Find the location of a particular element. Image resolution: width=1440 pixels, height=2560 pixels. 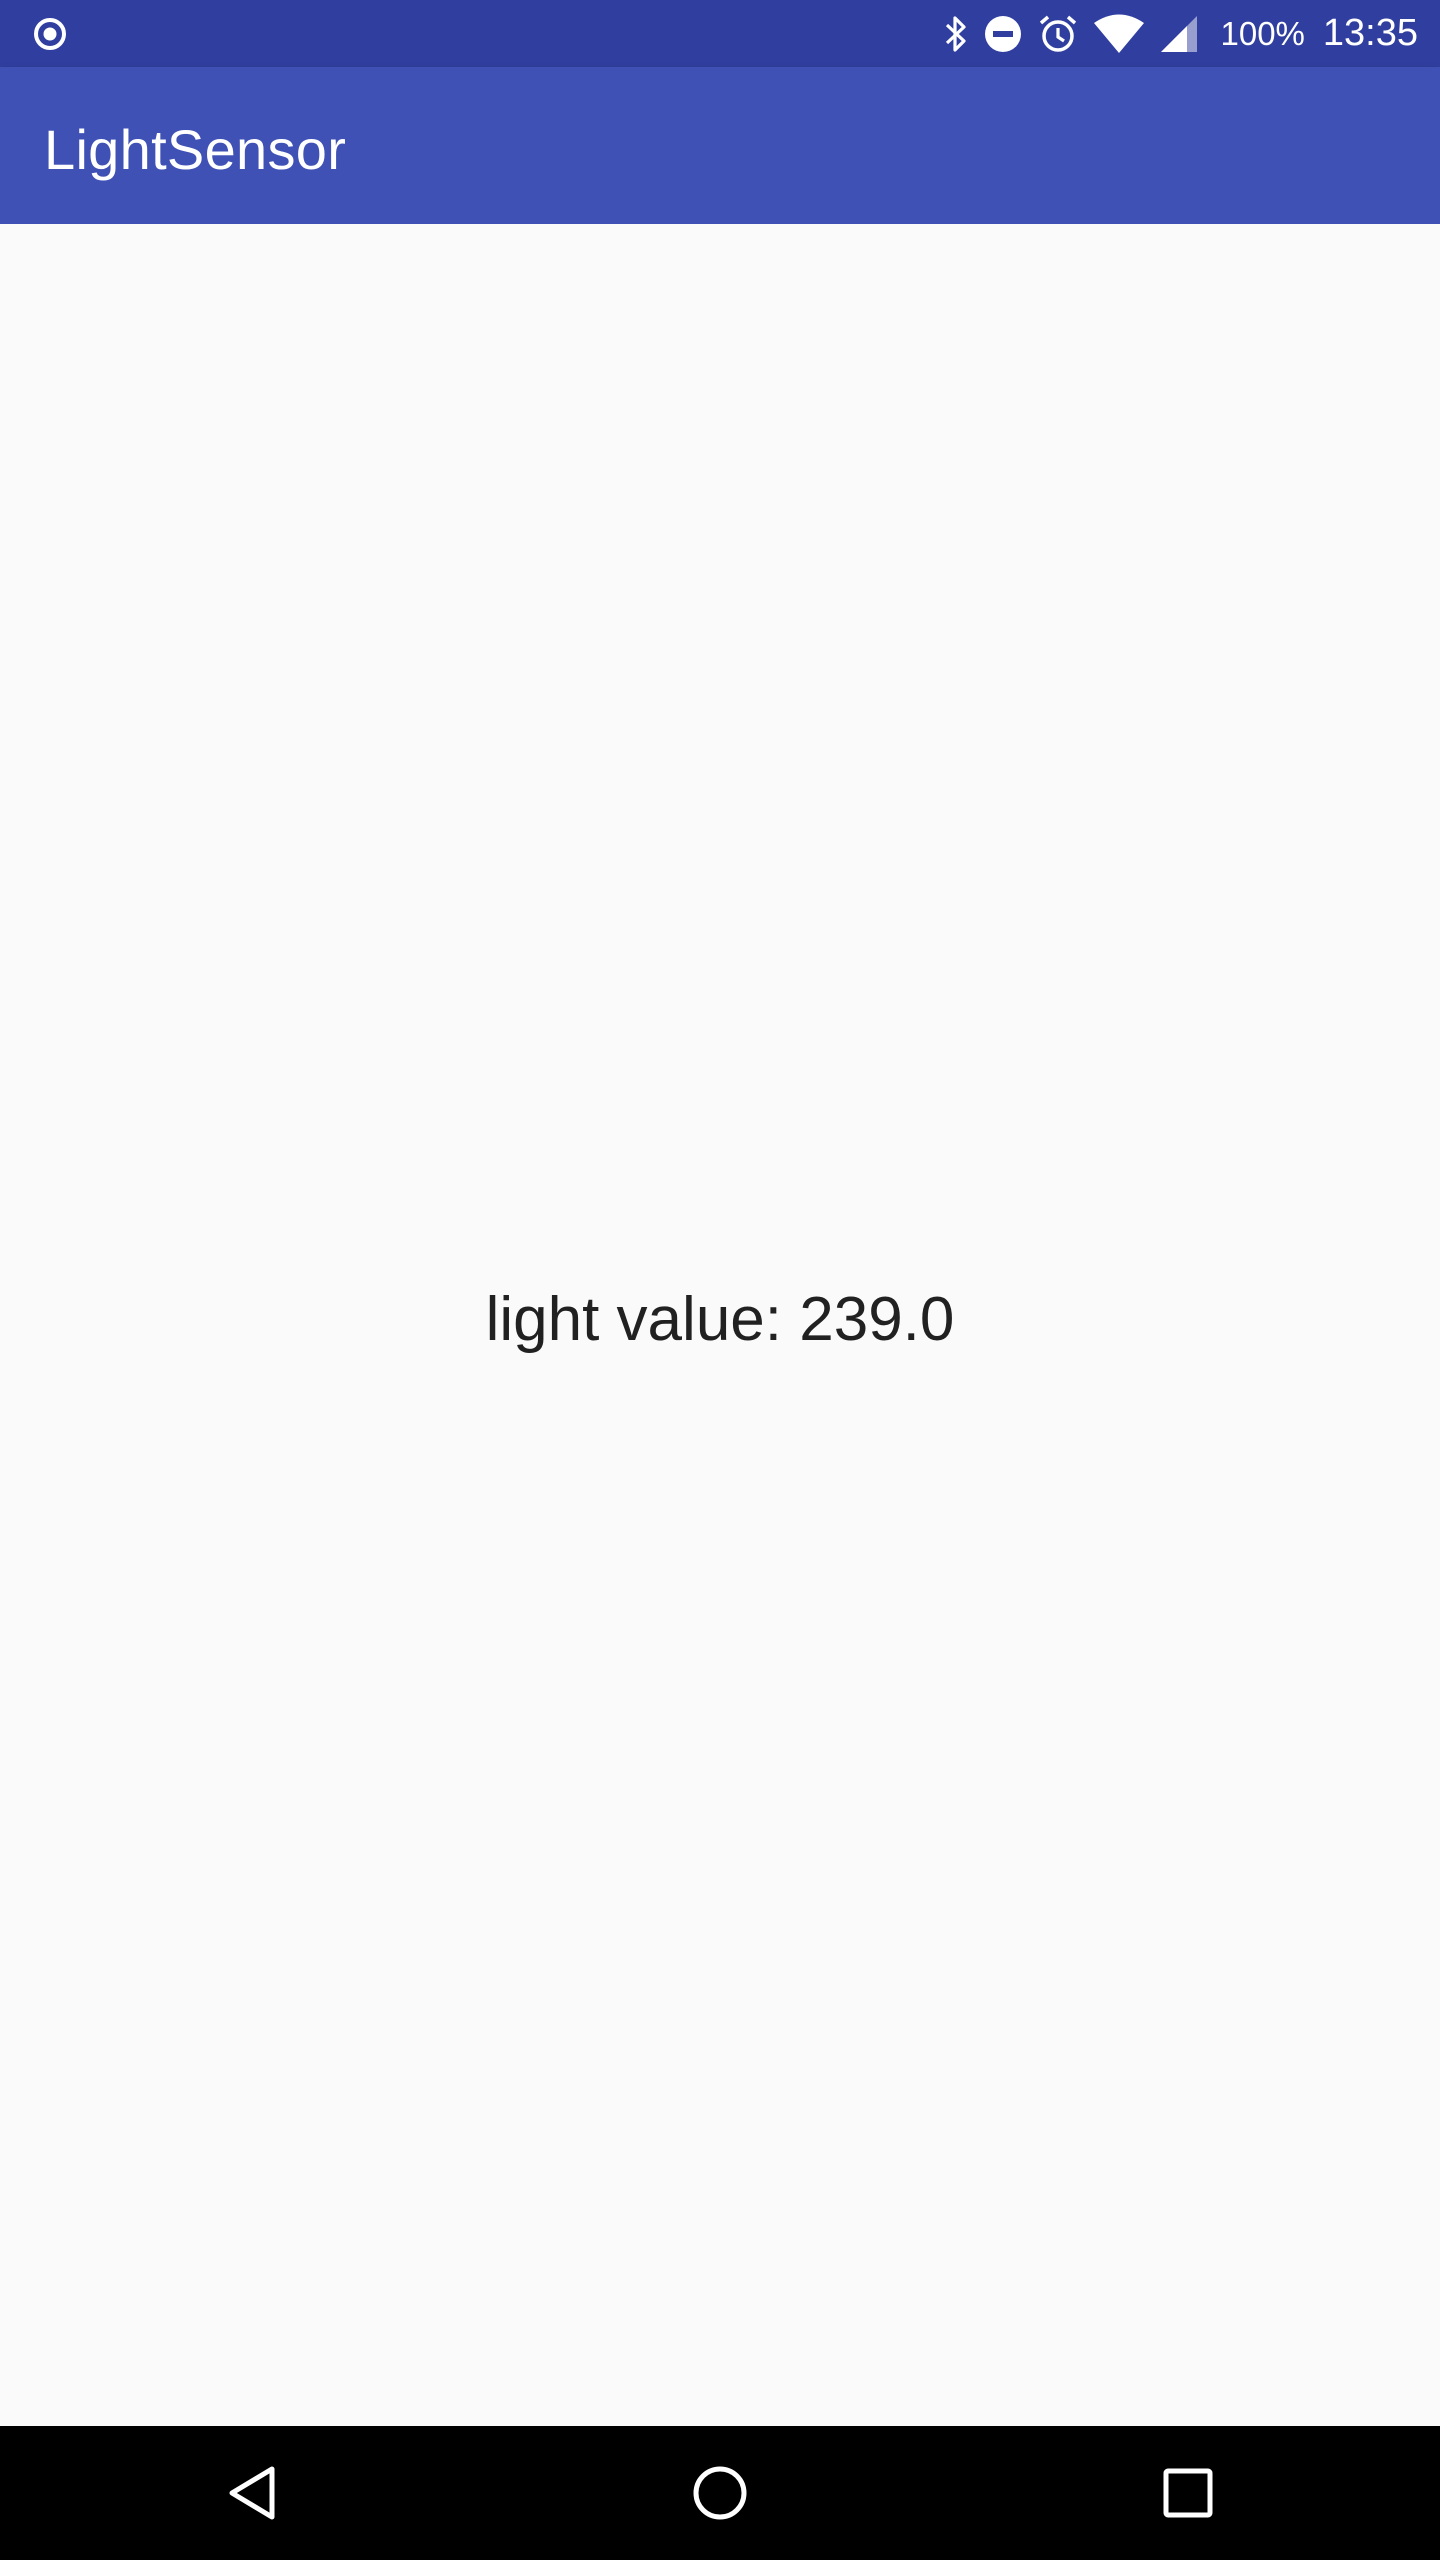

alarm-icon is located at coordinates (1057, 33).